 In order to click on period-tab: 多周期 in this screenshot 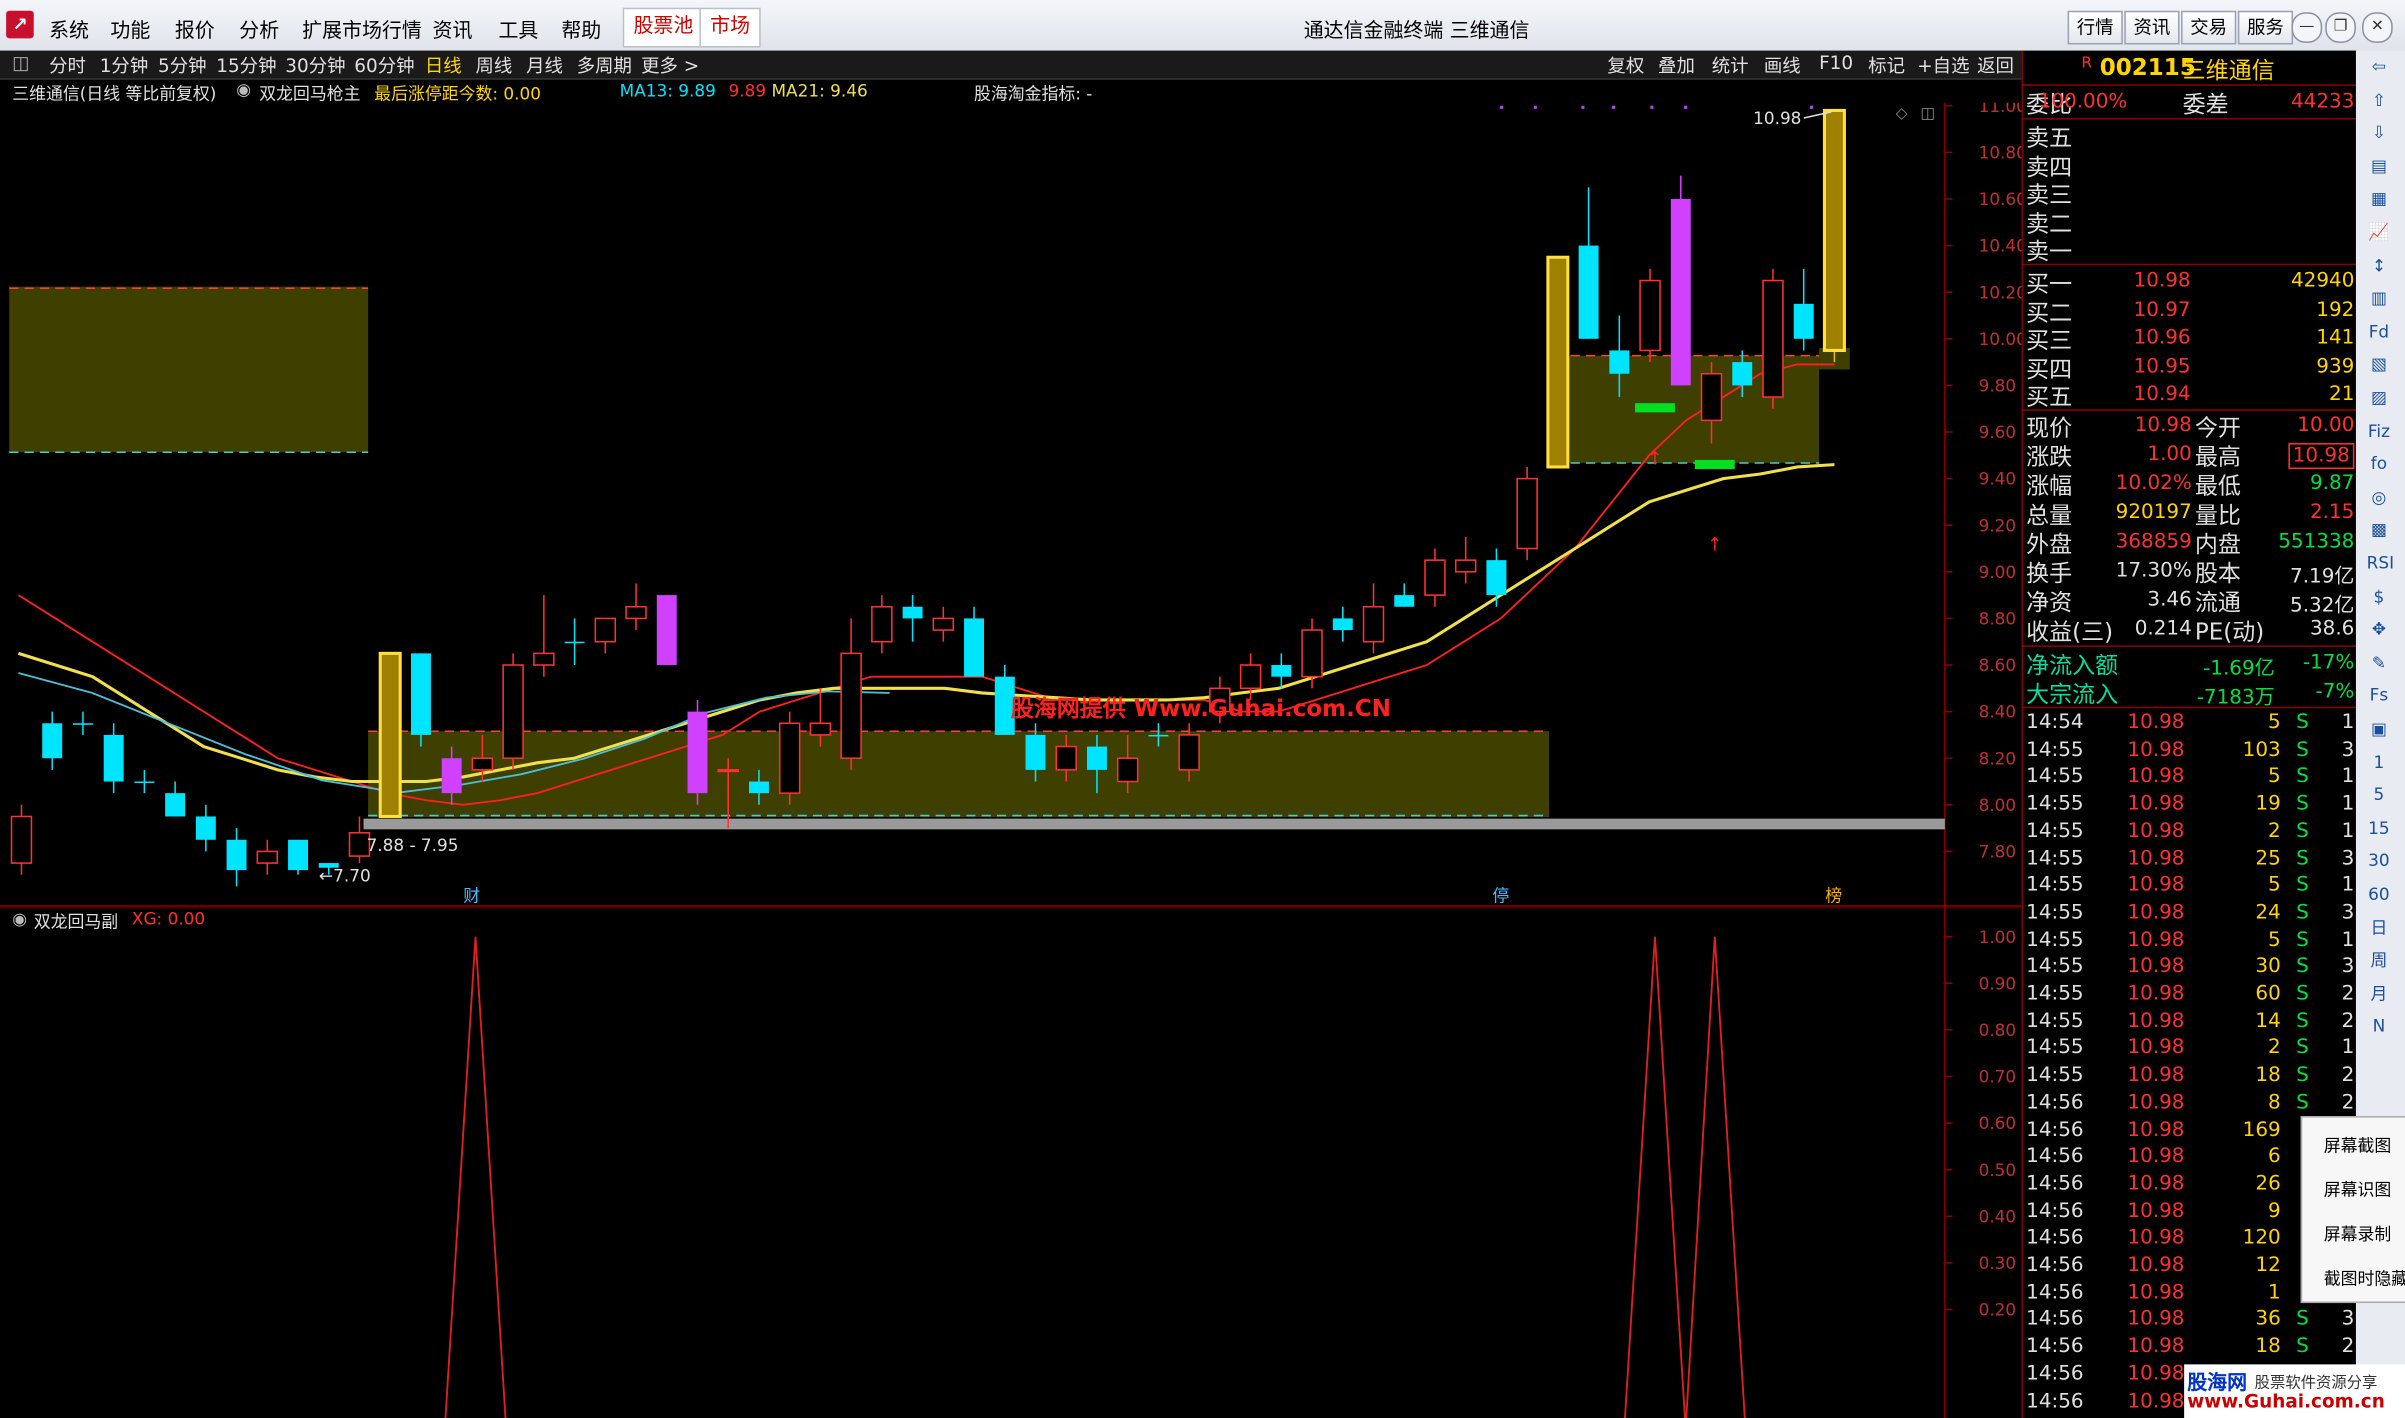, I will do `click(604, 65)`.